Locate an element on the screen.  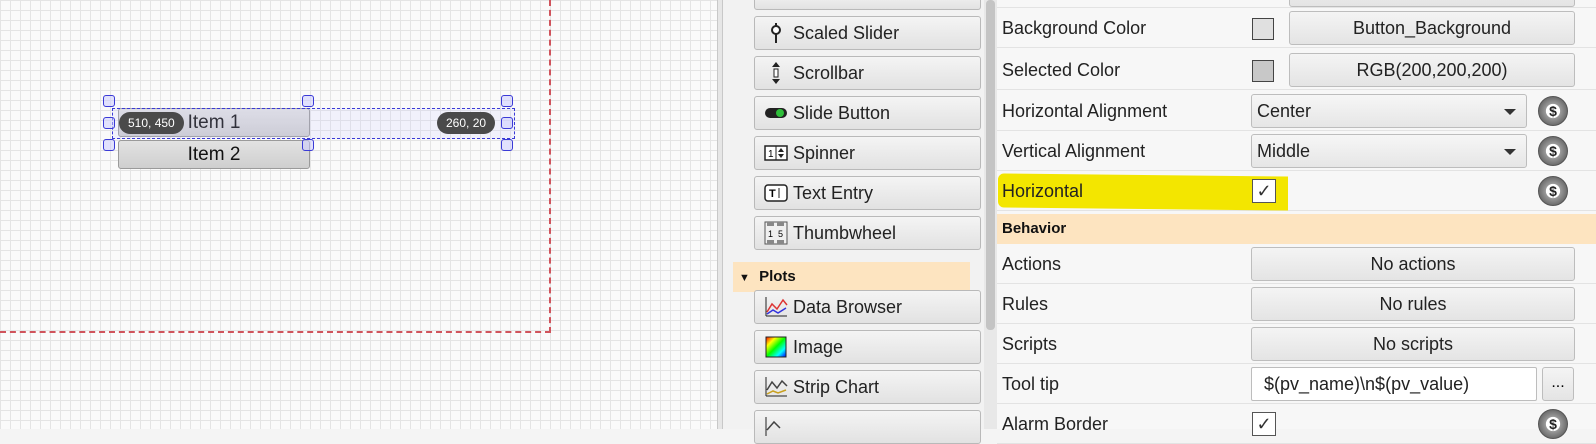
palette-item-text-entry: T Text Entry is located at coordinates (867, 193).